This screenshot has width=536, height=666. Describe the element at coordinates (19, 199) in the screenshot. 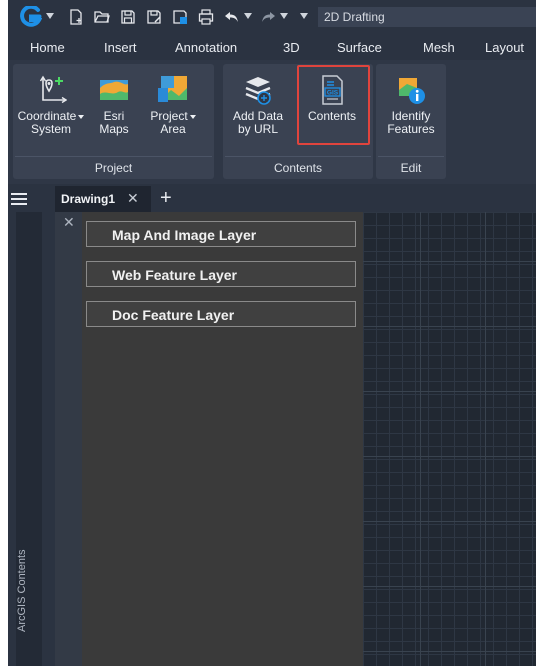

I see `hamburger-menu-icon` at that location.